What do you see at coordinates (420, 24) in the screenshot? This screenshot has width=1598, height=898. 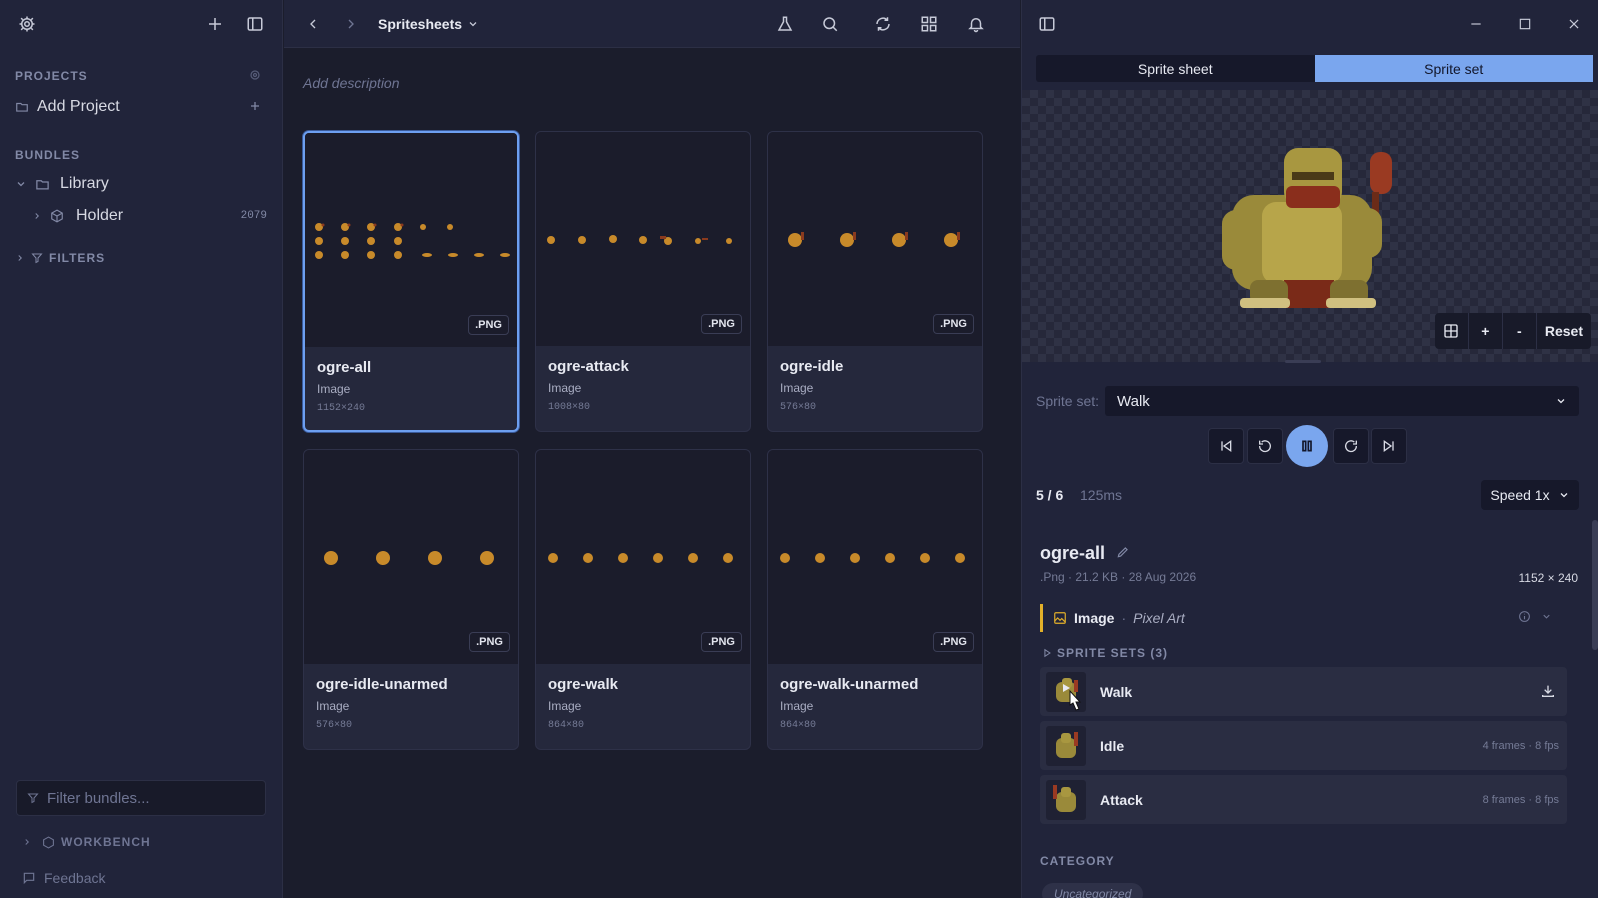 I see `breadcrumb-title: Spritesheets` at bounding box center [420, 24].